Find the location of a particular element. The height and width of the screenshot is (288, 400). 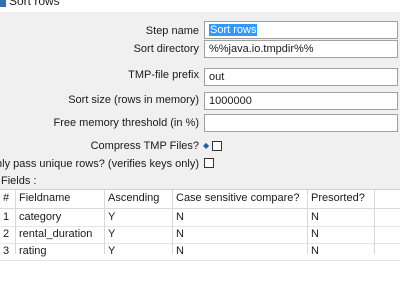

variable-diamond-icon: ◆ is located at coordinates (206, 145).